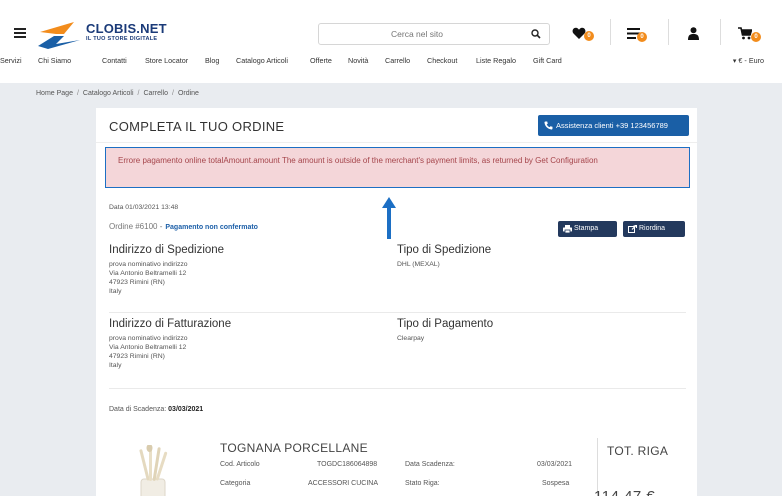 The height and width of the screenshot is (496, 782). Describe the element at coordinates (114, 60) in the screenshot. I see `nav-item-contatti: Contatti` at that location.